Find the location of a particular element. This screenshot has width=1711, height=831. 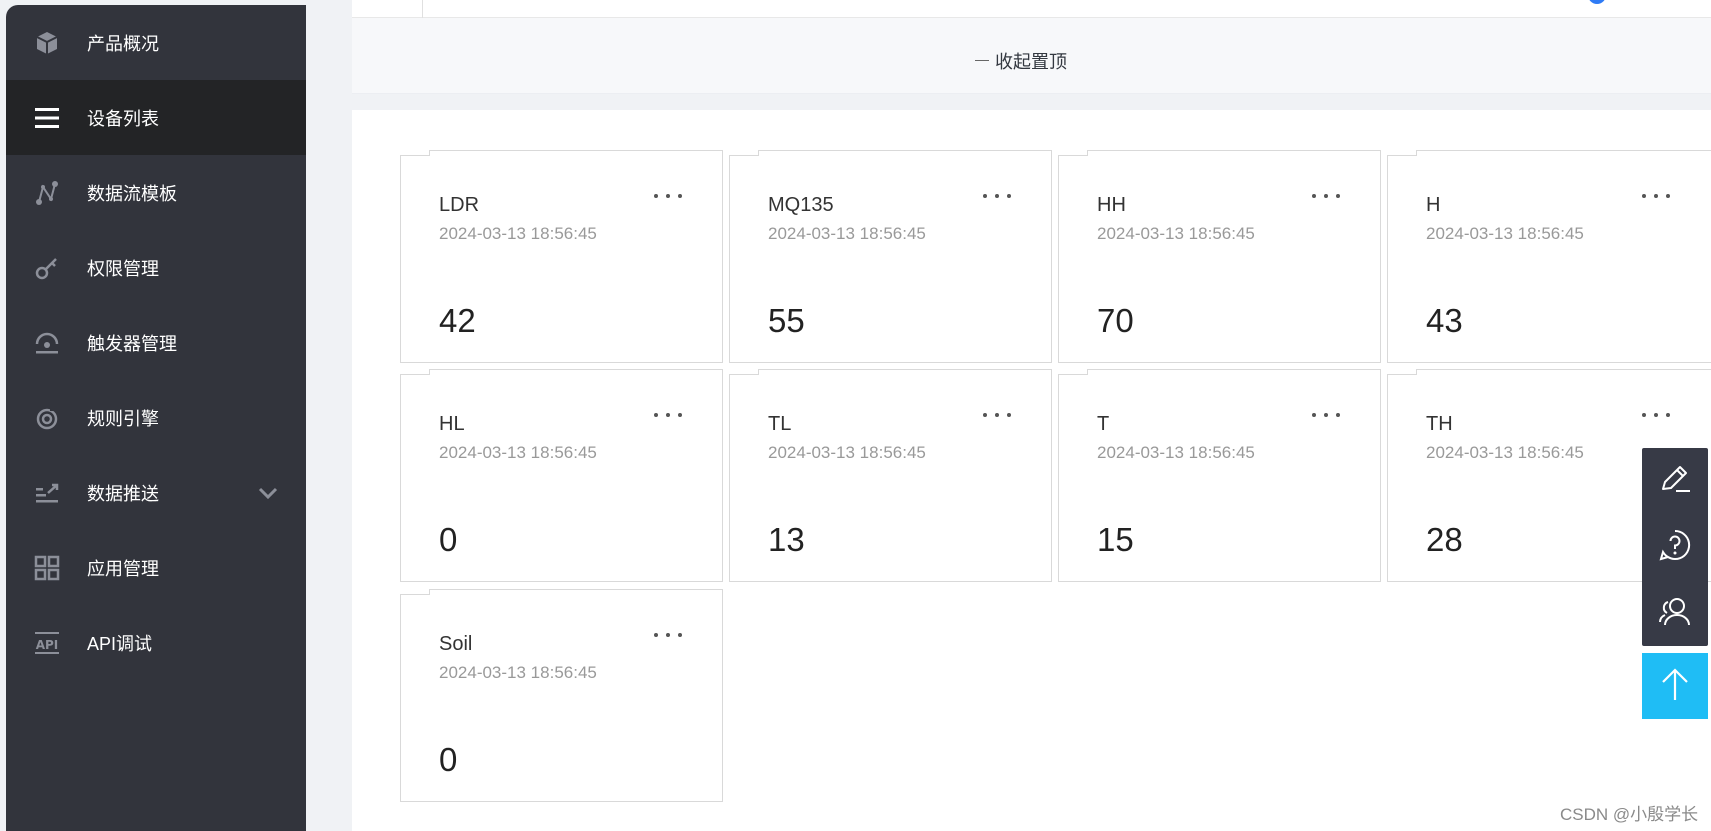

card-value: 13 is located at coordinates (786, 539).